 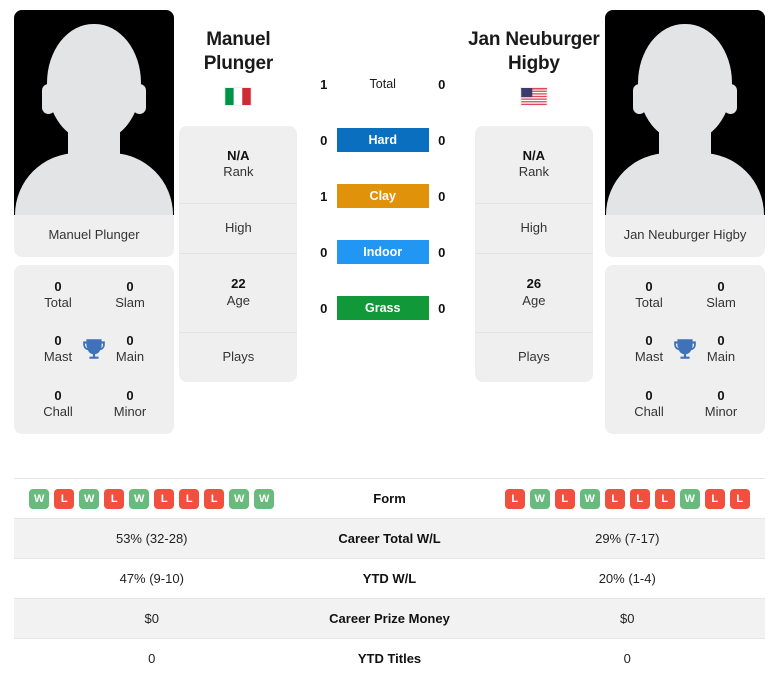 What do you see at coordinates (534, 284) in the screenshot?
I see `right-age-value: 26` at bounding box center [534, 284].